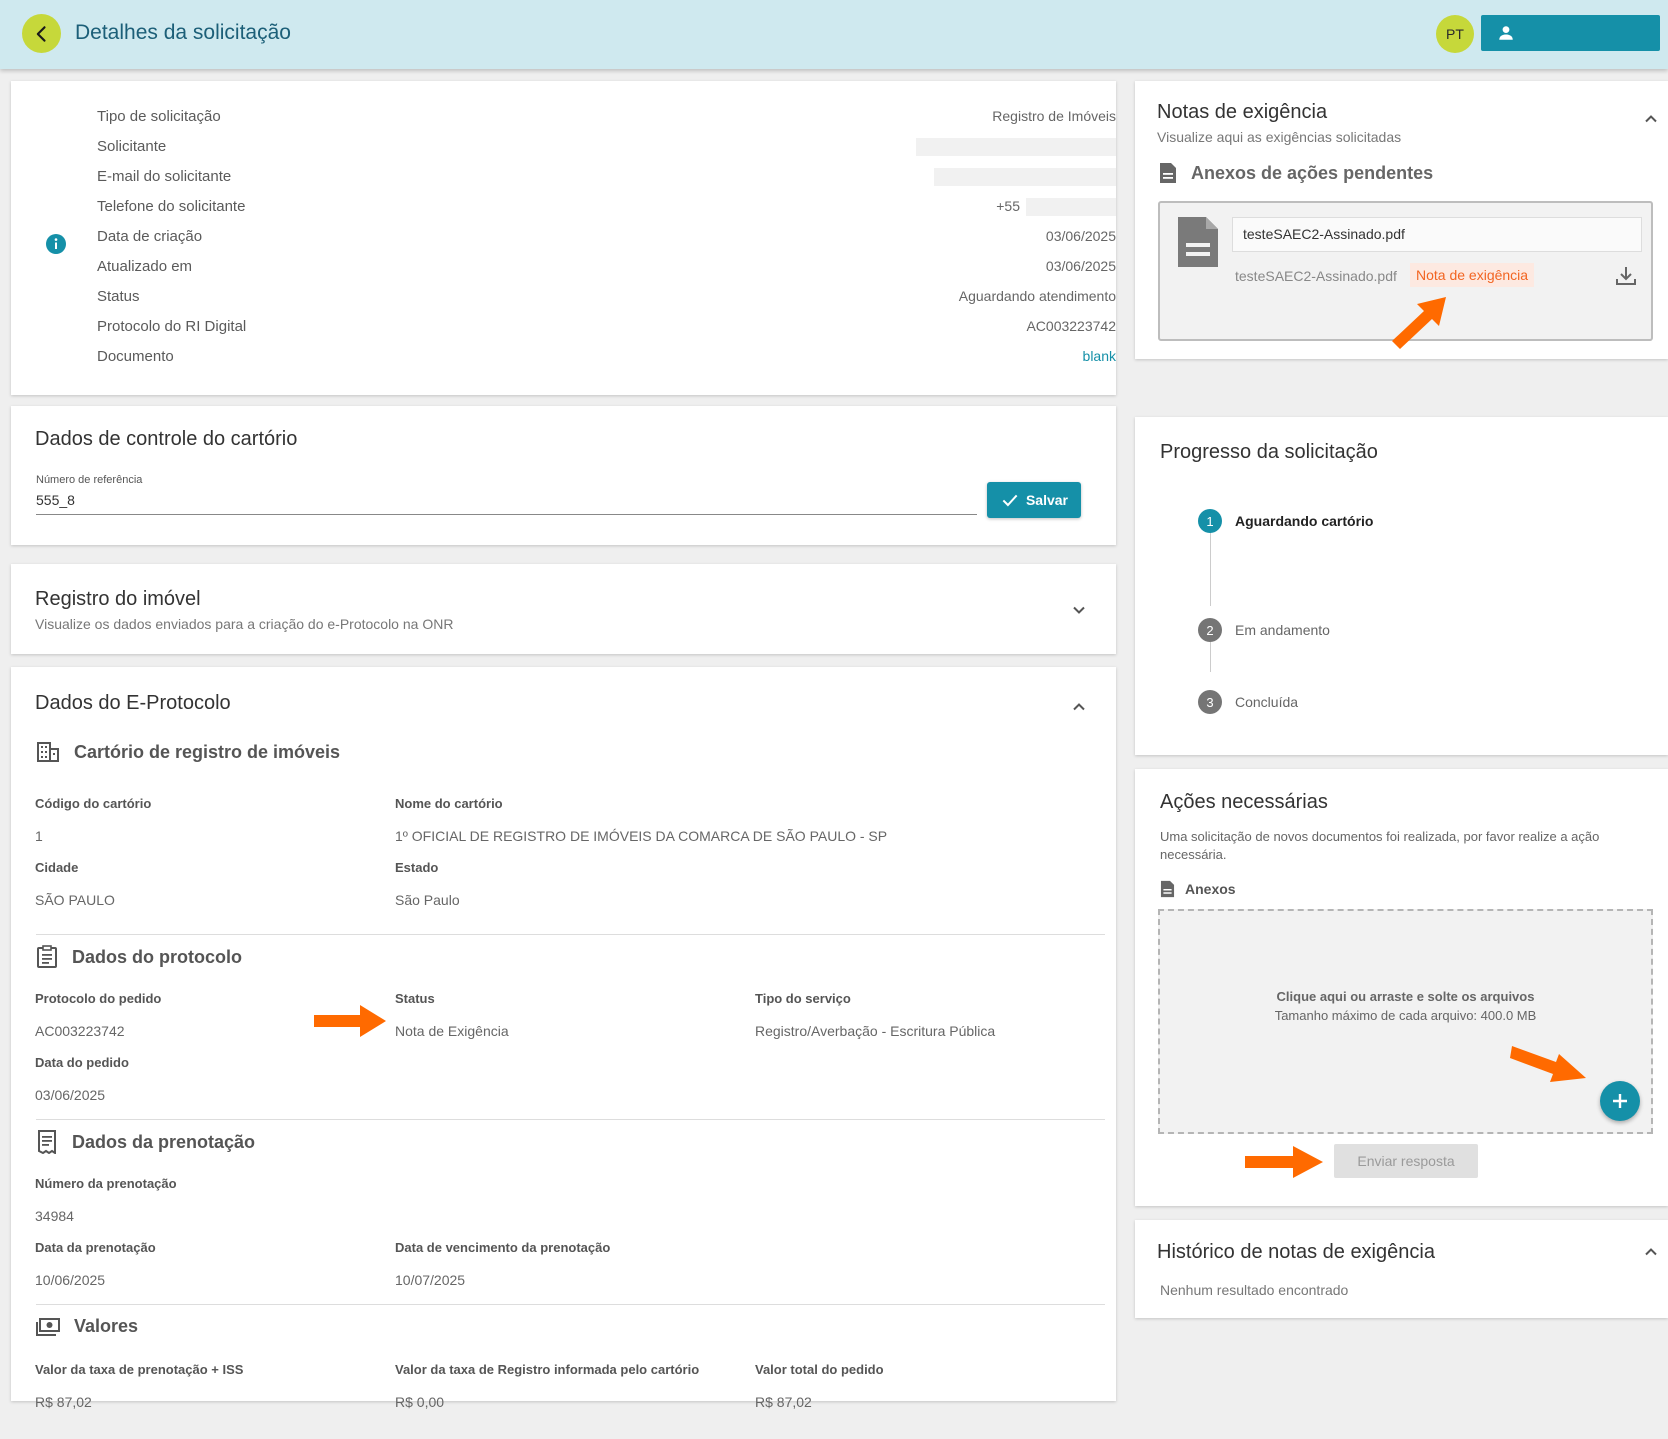 This screenshot has height=1439, width=1668. What do you see at coordinates (1037, 296) in the screenshot?
I see `info-value: Aguardando atendimento` at bounding box center [1037, 296].